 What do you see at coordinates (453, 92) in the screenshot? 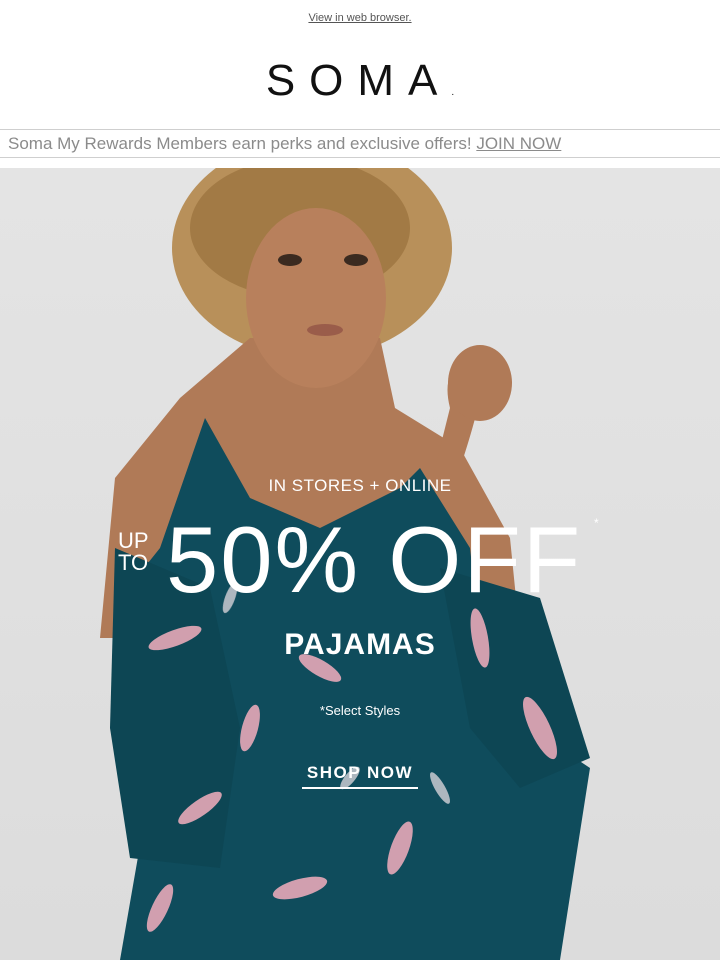
I see `logo-mark: .` at bounding box center [453, 92].